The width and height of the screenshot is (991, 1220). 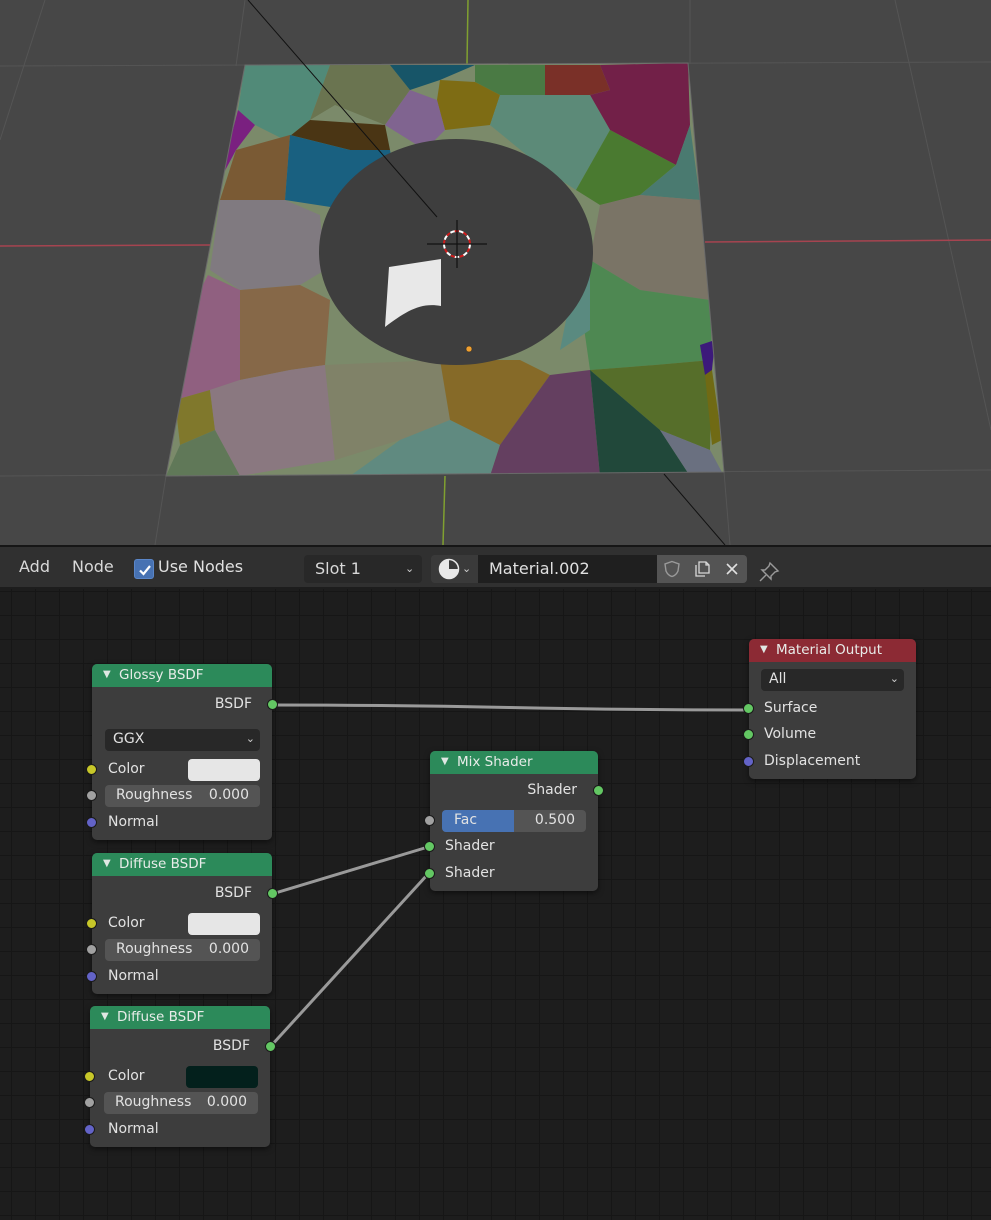 I want to click on use-nodes-checkbox, so click(x=144, y=569).